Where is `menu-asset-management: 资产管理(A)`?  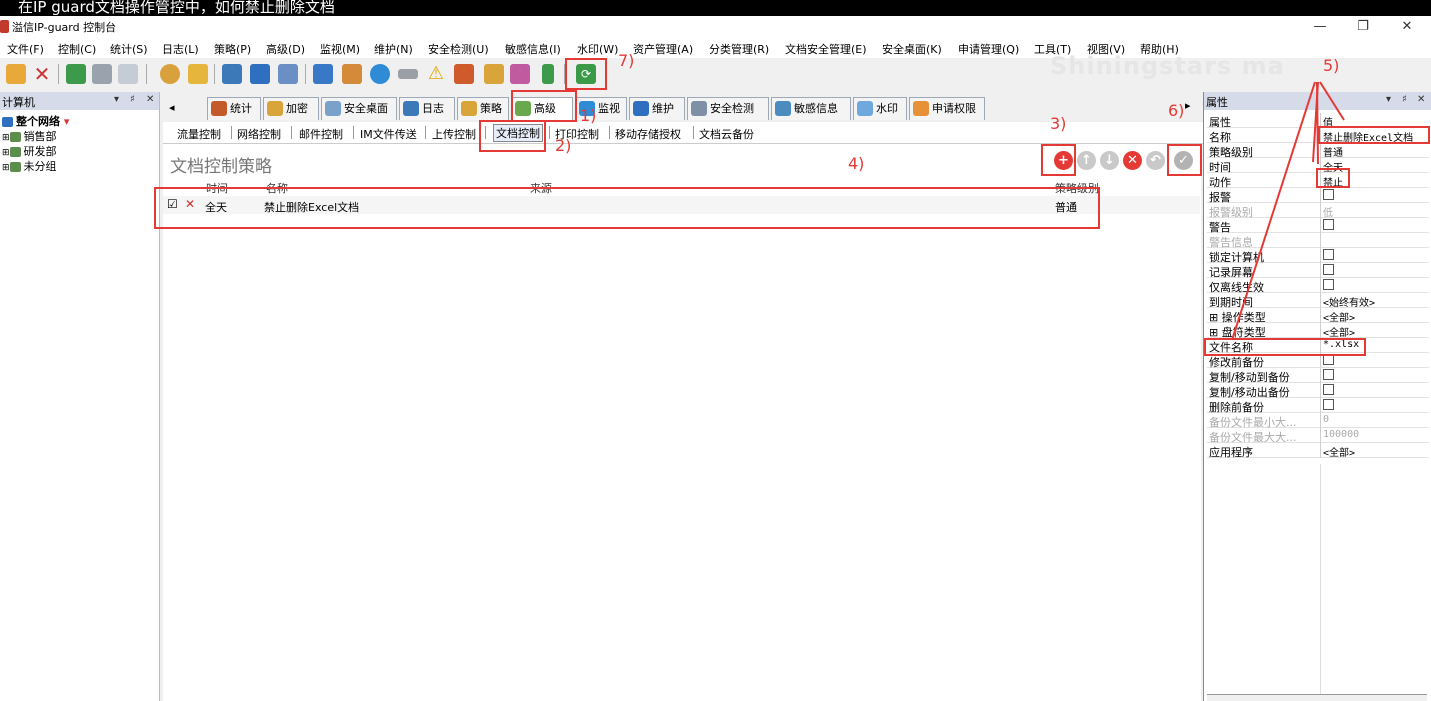 menu-asset-management: 资产管理(A) is located at coordinates (663, 49).